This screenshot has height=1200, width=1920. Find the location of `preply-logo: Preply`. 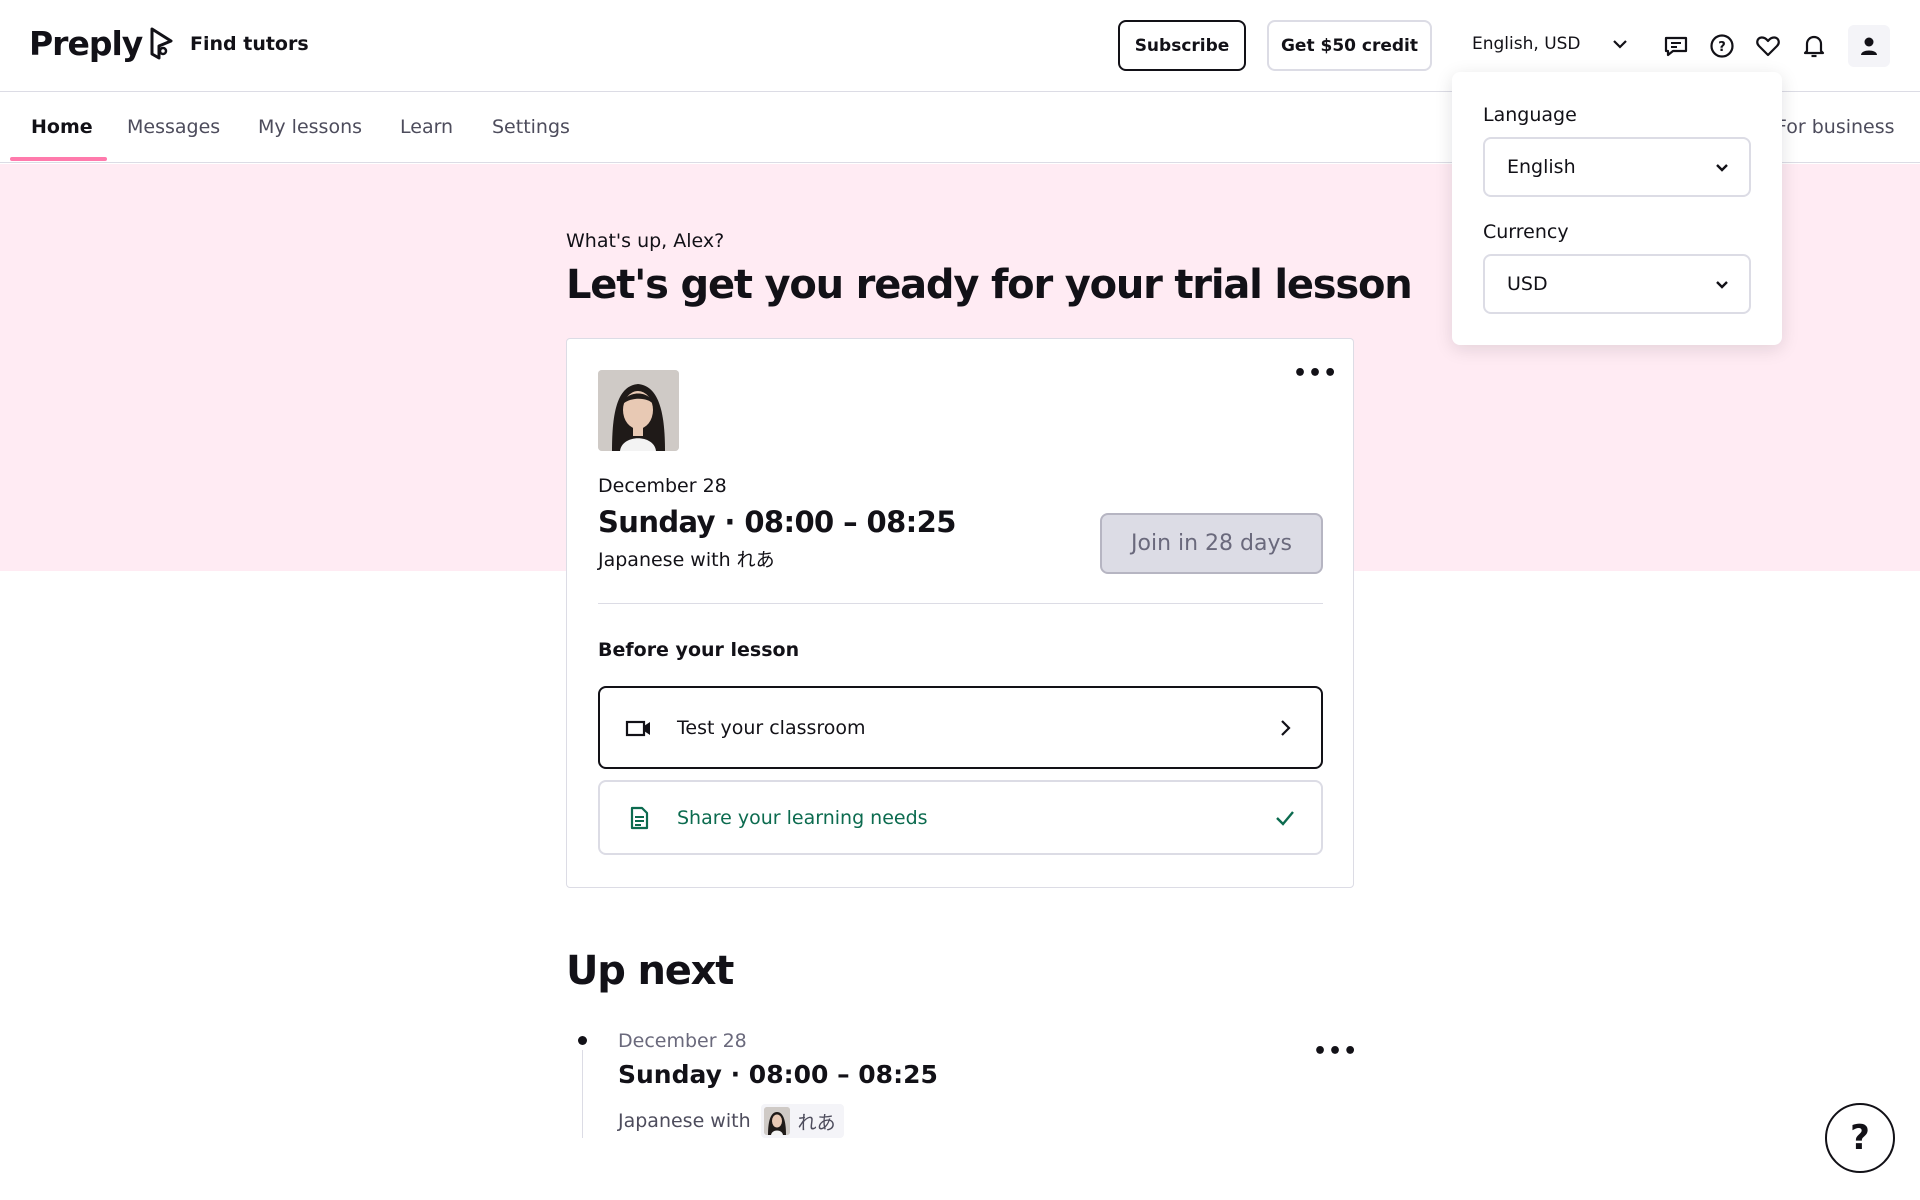

preply-logo: Preply is located at coordinates (102, 43).